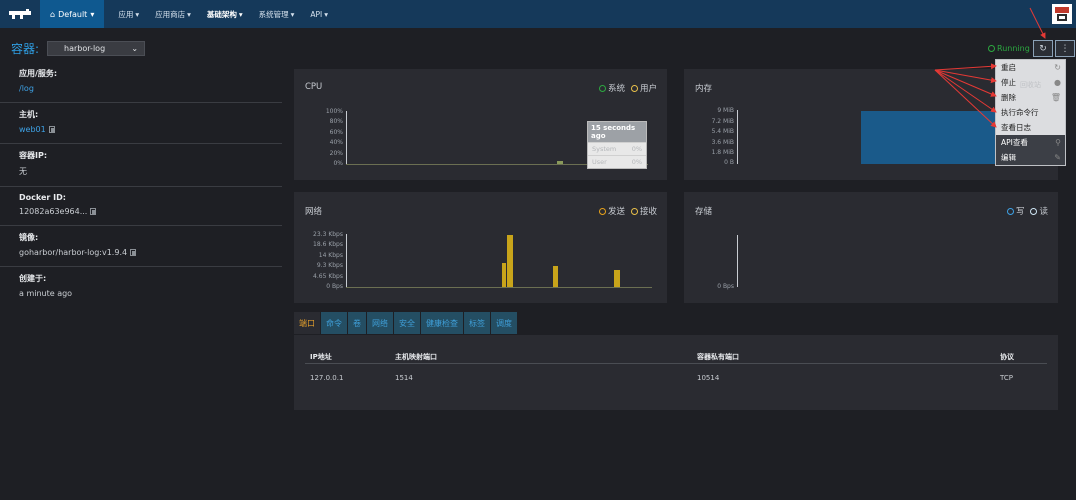 This screenshot has width=1076, height=500. What do you see at coordinates (442, 323) in the screenshot?
I see `tab-health-check: 健康检查` at bounding box center [442, 323].